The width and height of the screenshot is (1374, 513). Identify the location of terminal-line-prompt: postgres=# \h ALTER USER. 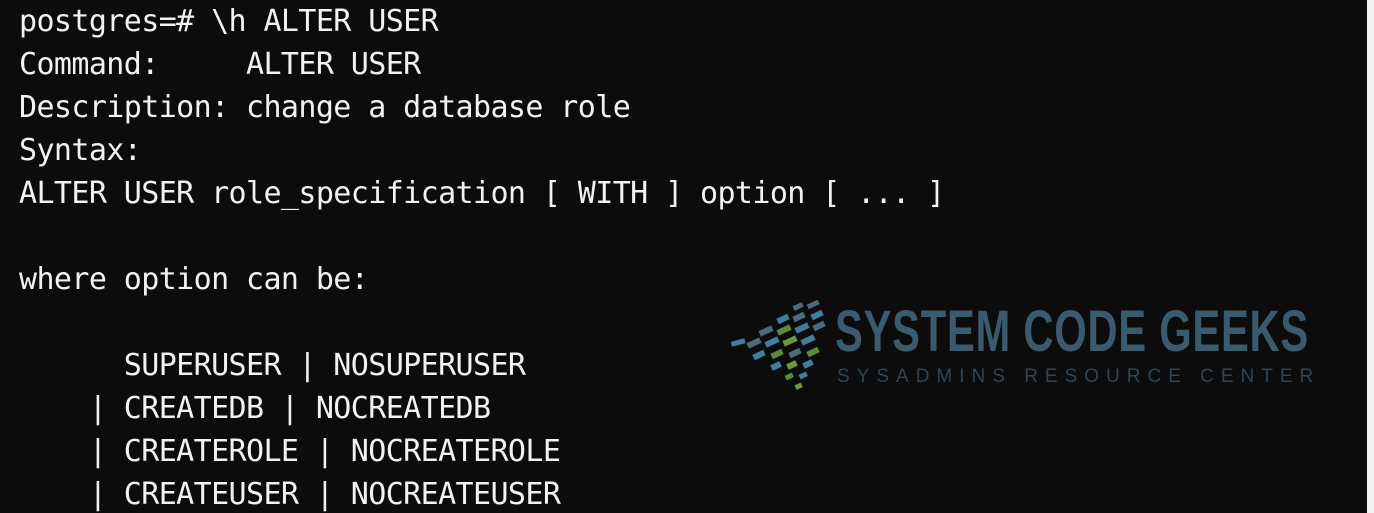
(229, 21).